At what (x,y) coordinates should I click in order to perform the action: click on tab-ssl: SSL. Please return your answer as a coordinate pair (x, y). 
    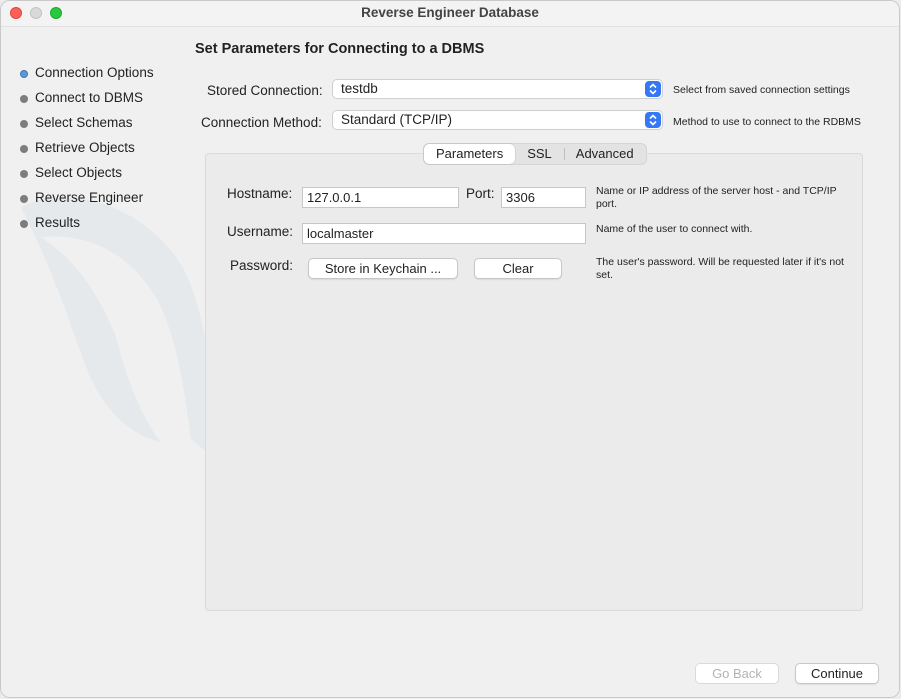
    Looking at the image, I should click on (539, 154).